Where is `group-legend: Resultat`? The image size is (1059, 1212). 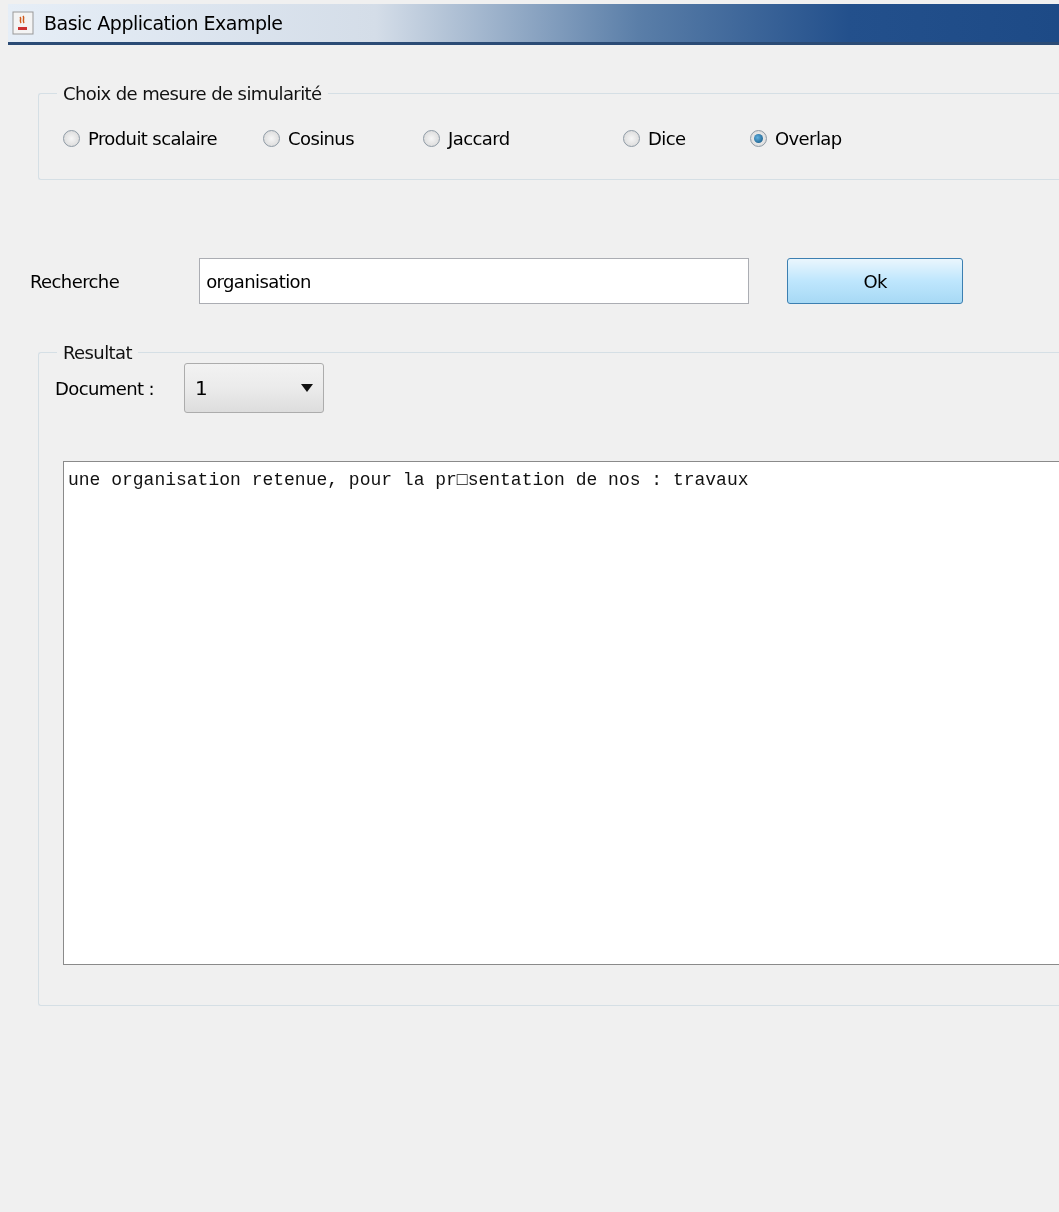
group-legend: Resultat is located at coordinates (97, 352).